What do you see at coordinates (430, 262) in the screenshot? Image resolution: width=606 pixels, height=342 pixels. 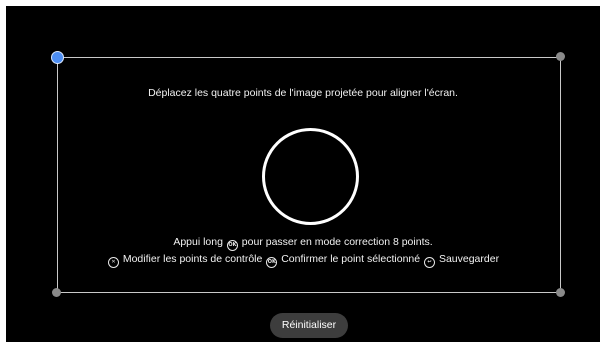 I see `back-button-icon: ↩` at bounding box center [430, 262].